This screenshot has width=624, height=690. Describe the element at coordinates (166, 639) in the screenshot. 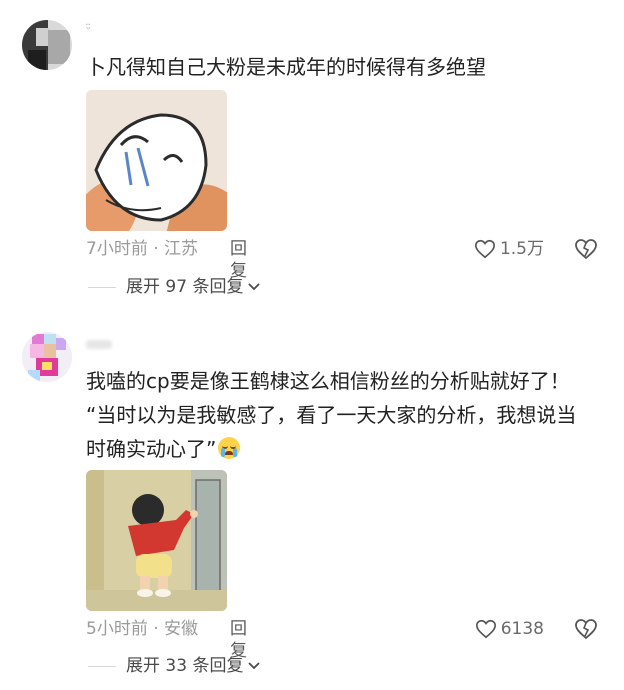

I see `comment-meta: 5小时前 · 安徽 回复` at that location.